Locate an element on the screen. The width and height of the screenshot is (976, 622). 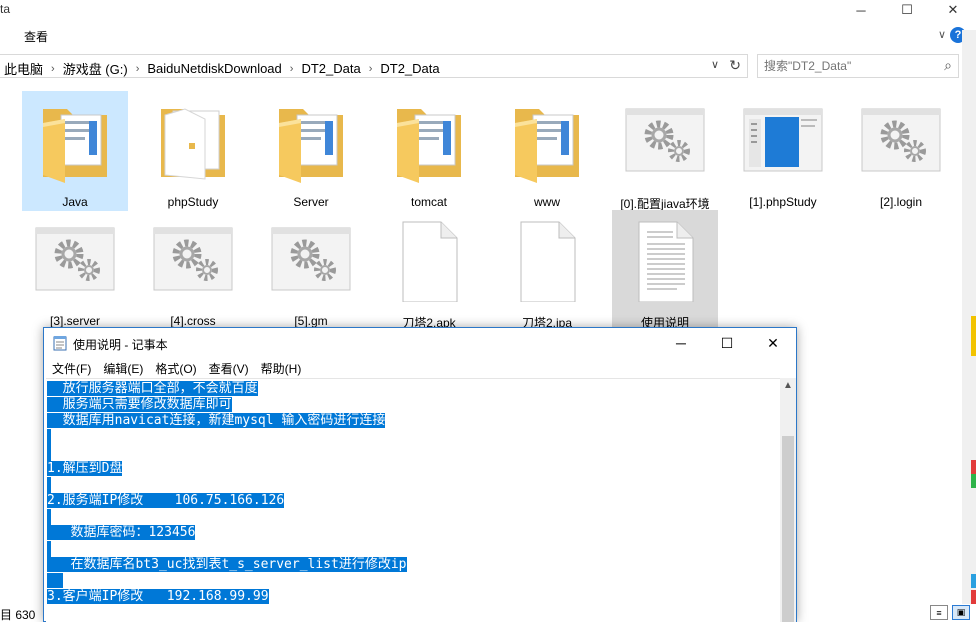
selected-text: 数据库用navicat连接，新建mysql 输入密码进行连接 is located at coordinates (216, 420).